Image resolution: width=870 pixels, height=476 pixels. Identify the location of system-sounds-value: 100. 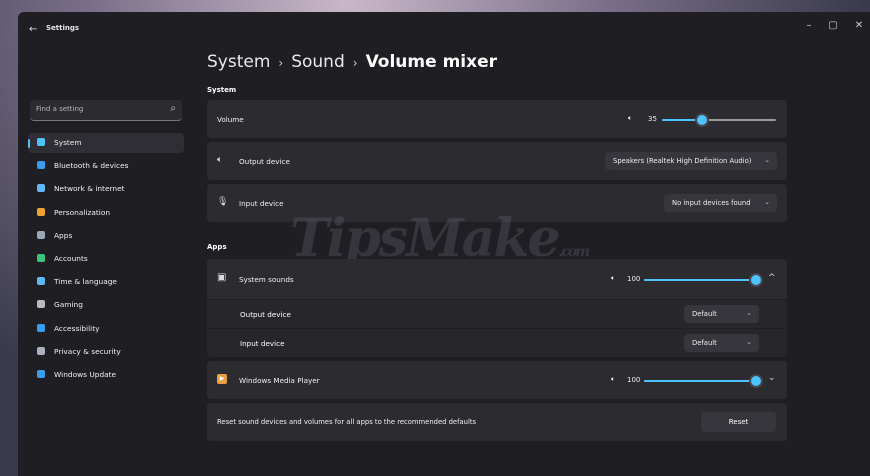
(634, 279).